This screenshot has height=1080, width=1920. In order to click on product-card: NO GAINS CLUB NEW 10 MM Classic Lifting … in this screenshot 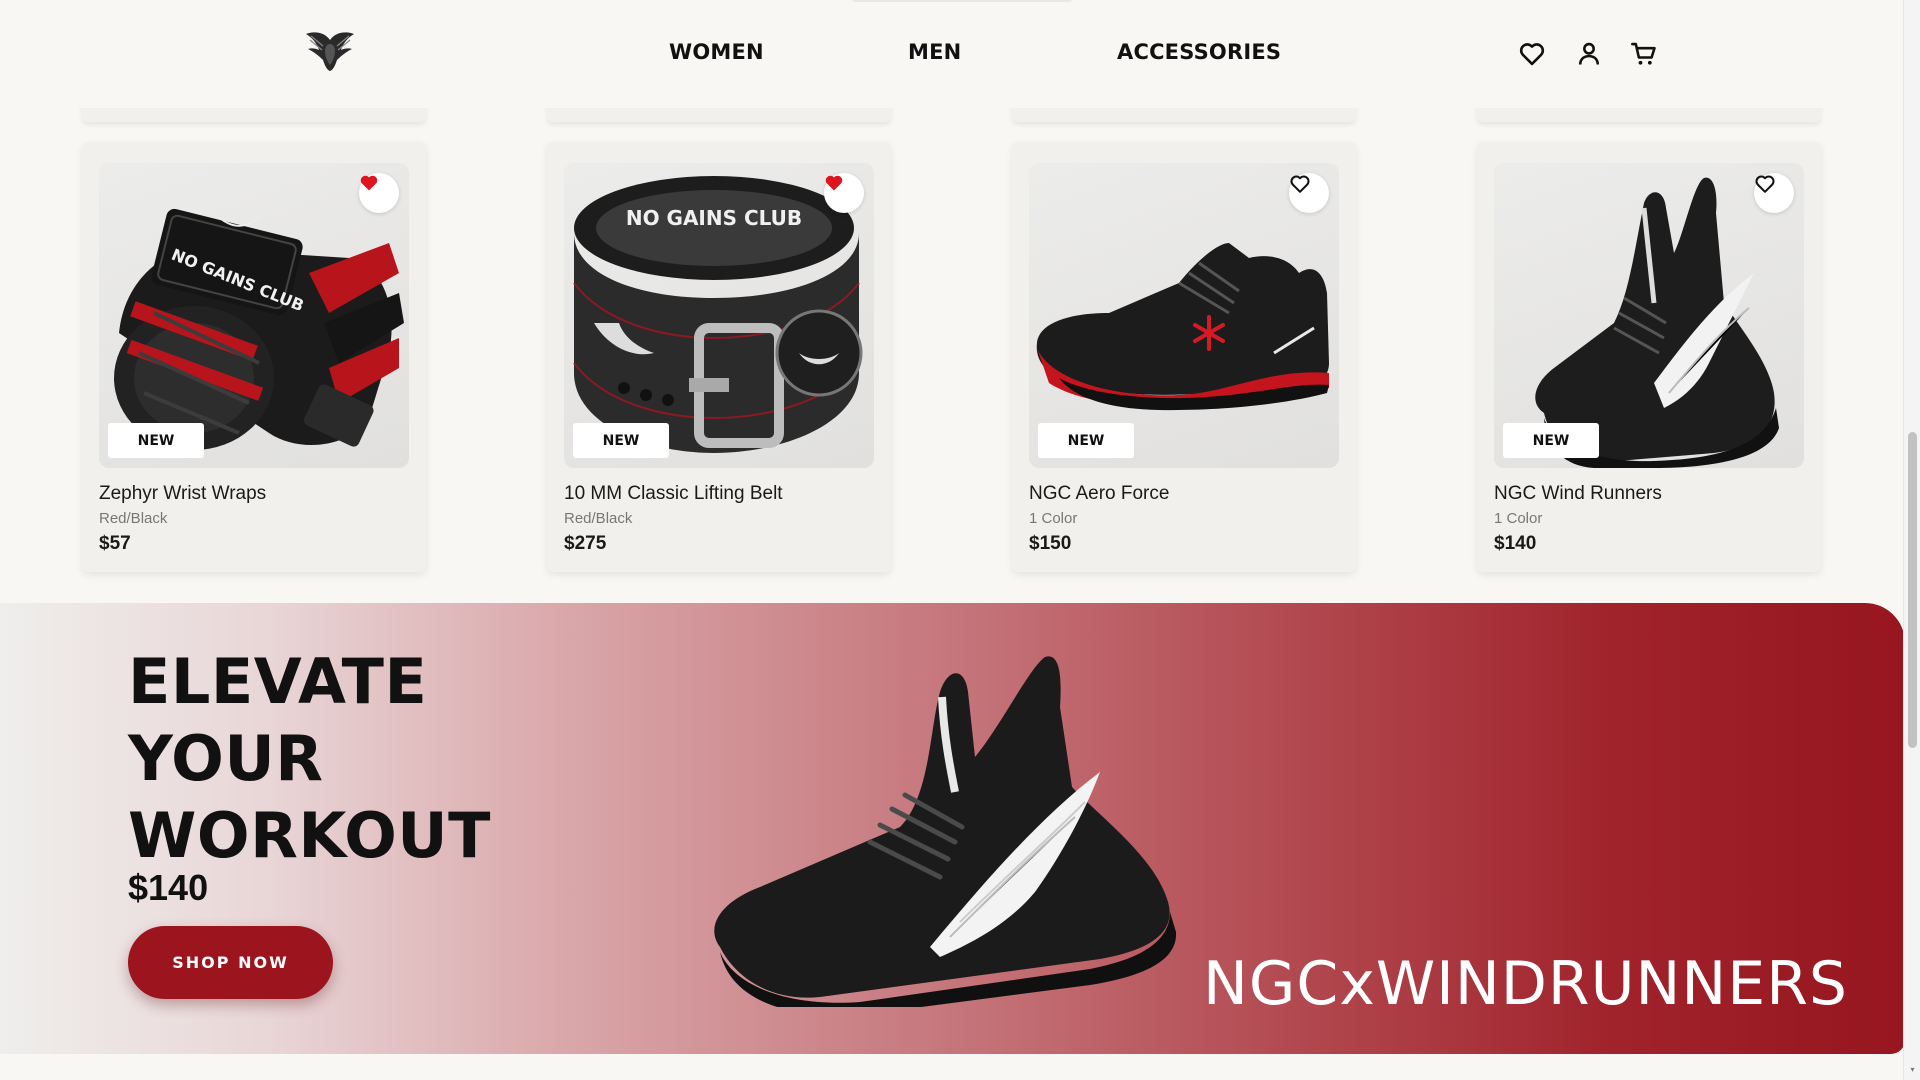, I will do `click(719, 357)`.